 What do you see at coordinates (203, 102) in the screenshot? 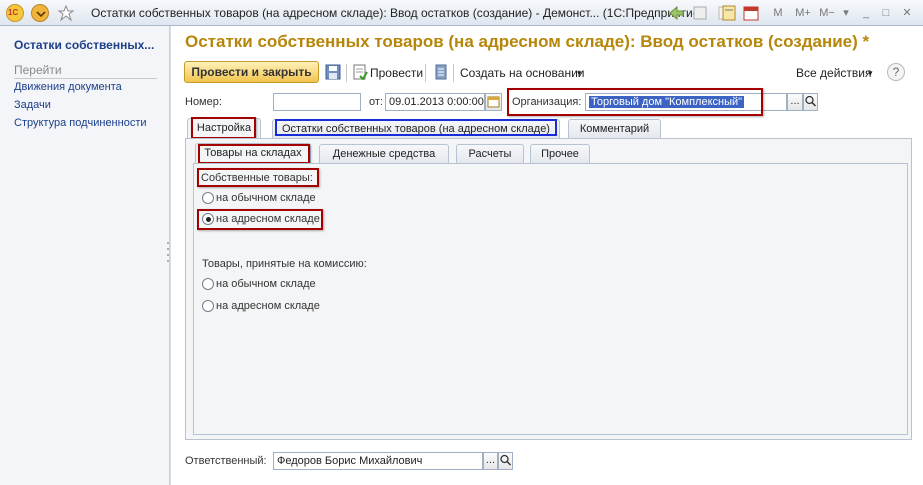
I see `number-label: Номер:` at bounding box center [203, 102].